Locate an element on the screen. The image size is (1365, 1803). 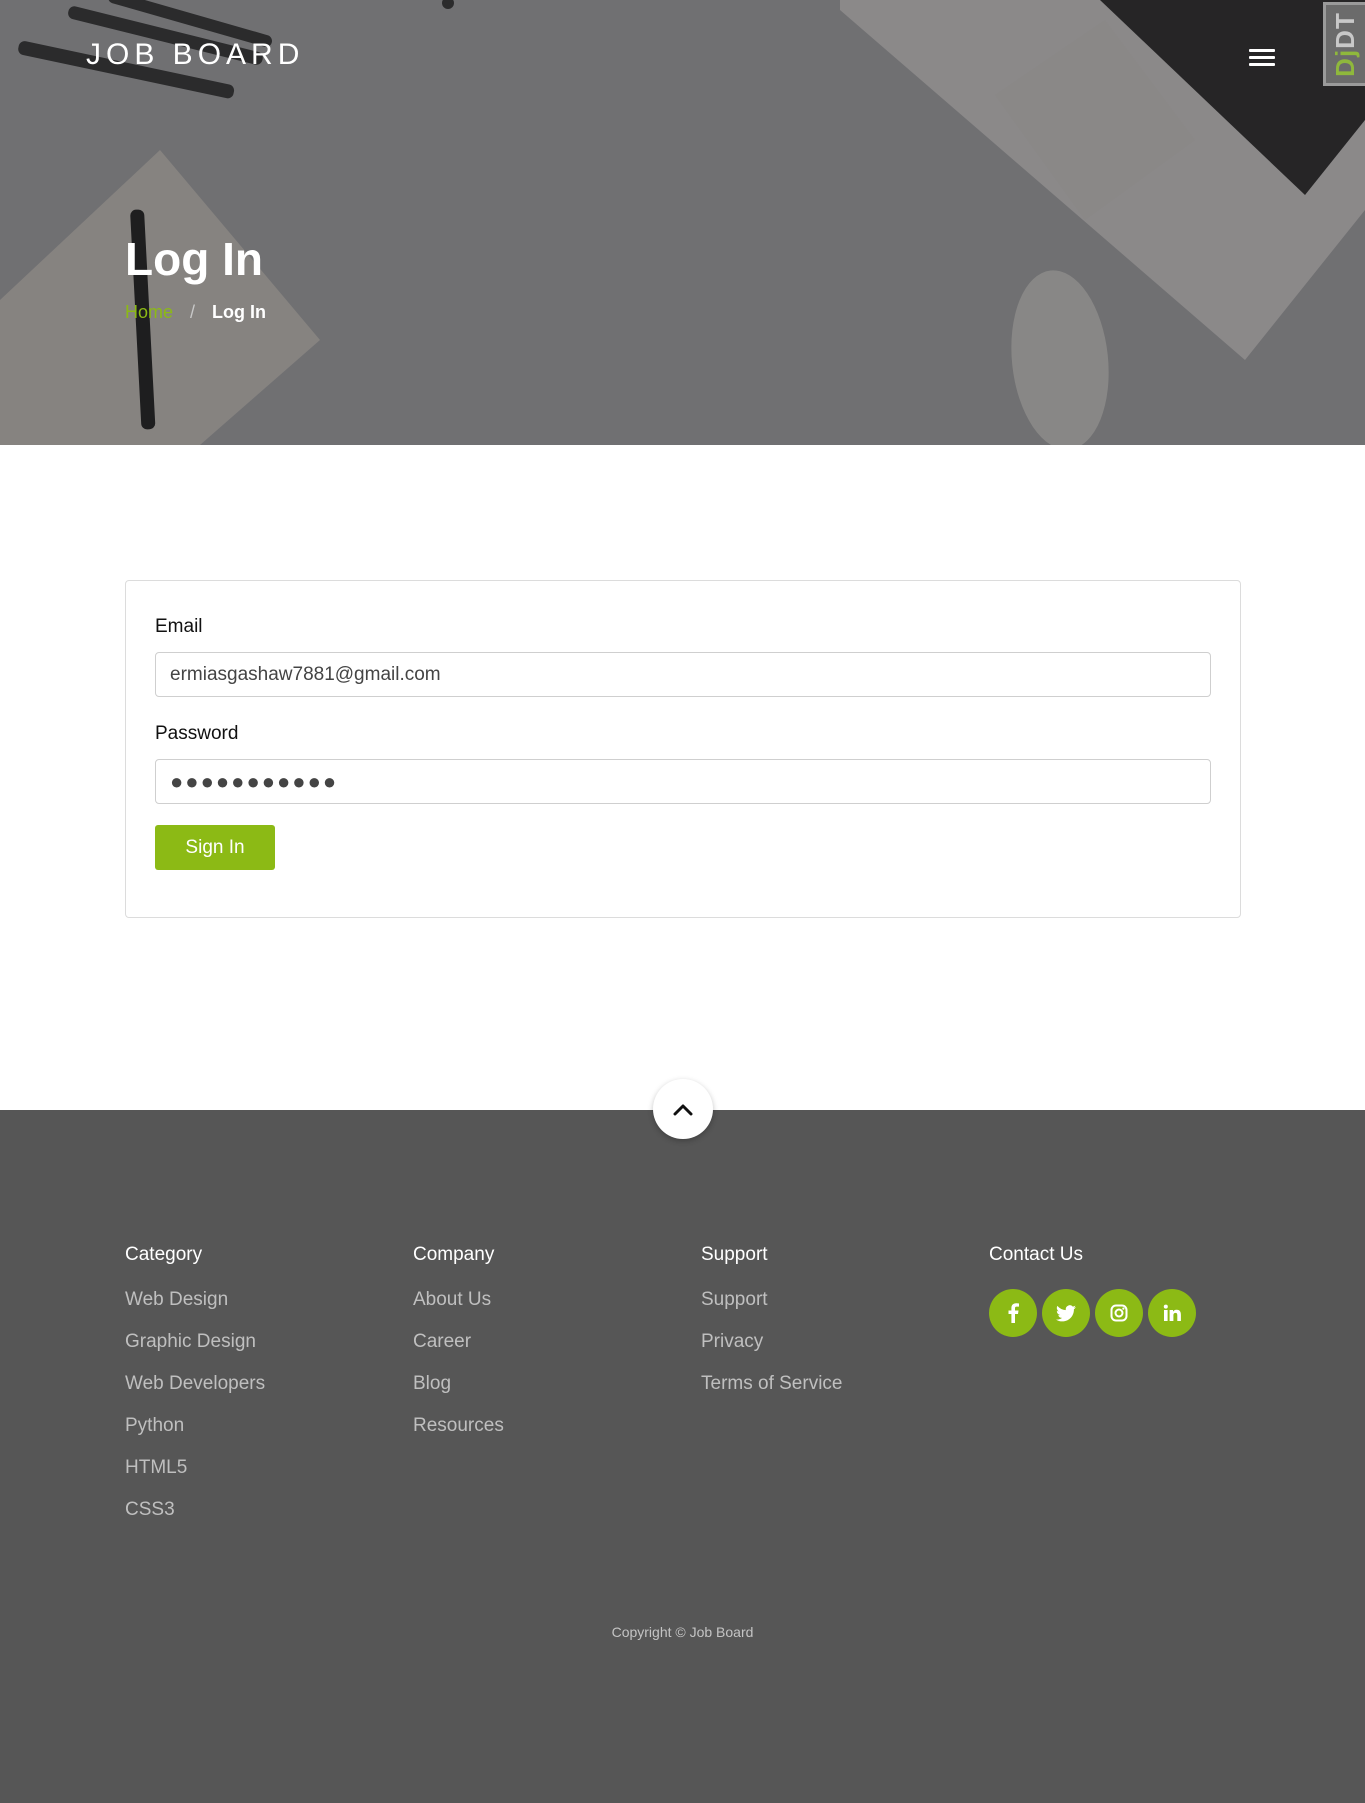
linkedin-icon is located at coordinates (1172, 1313).